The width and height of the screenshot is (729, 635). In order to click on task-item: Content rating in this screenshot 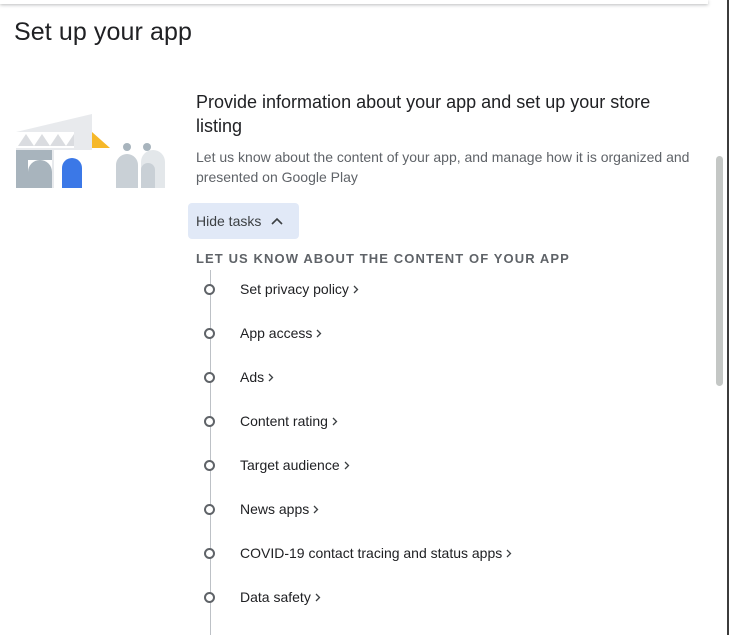, I will do `click(271, 421)`.